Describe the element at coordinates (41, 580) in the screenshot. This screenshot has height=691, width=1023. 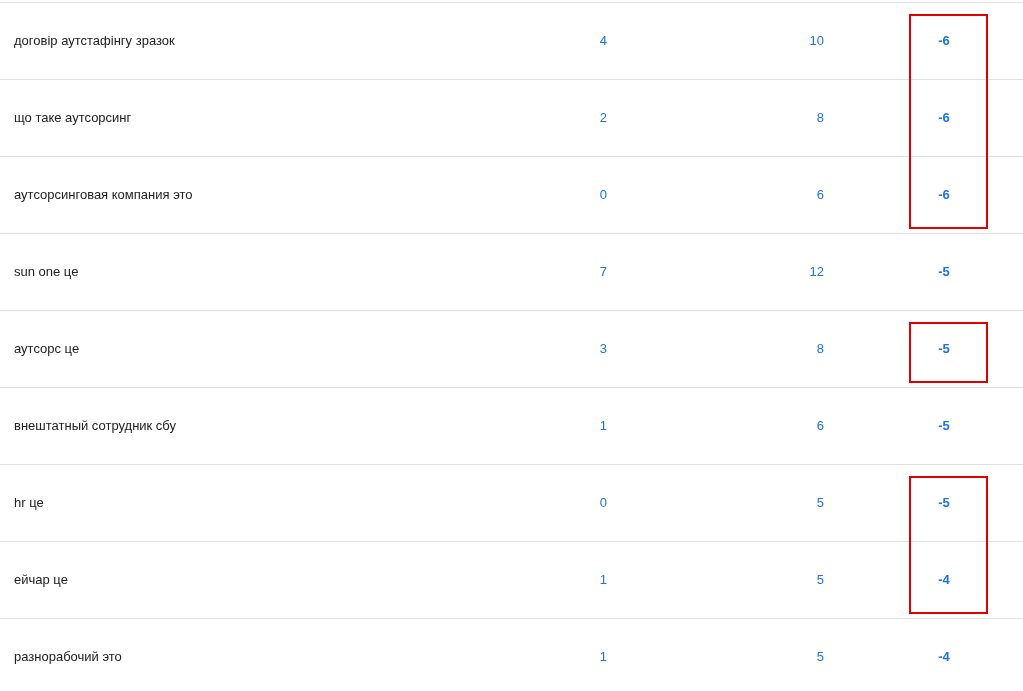
I see `query-text: ейчар це` at that location.